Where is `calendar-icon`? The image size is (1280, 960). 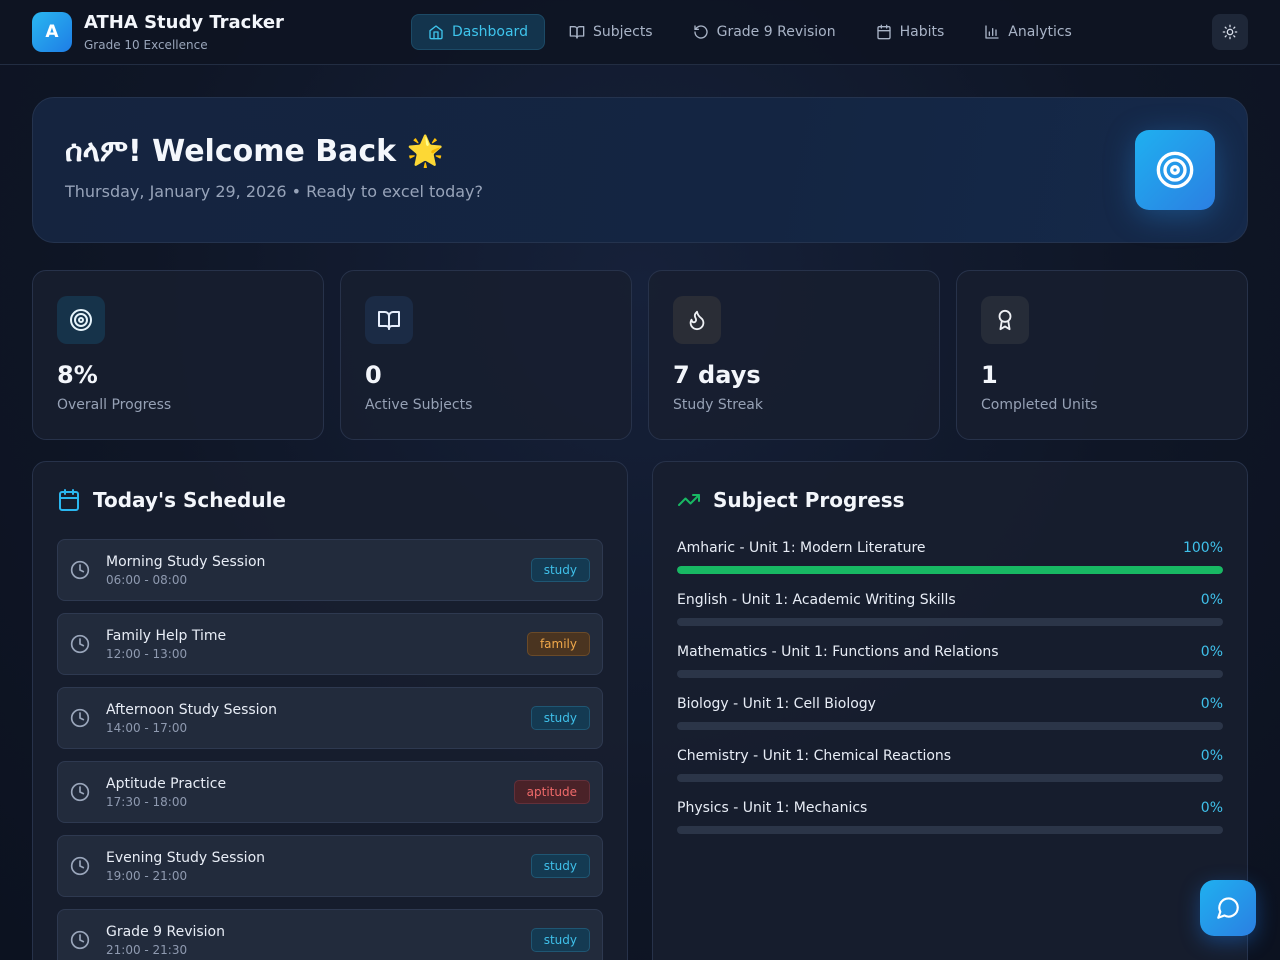 calendar-icon is located at coordinates (69, 500).